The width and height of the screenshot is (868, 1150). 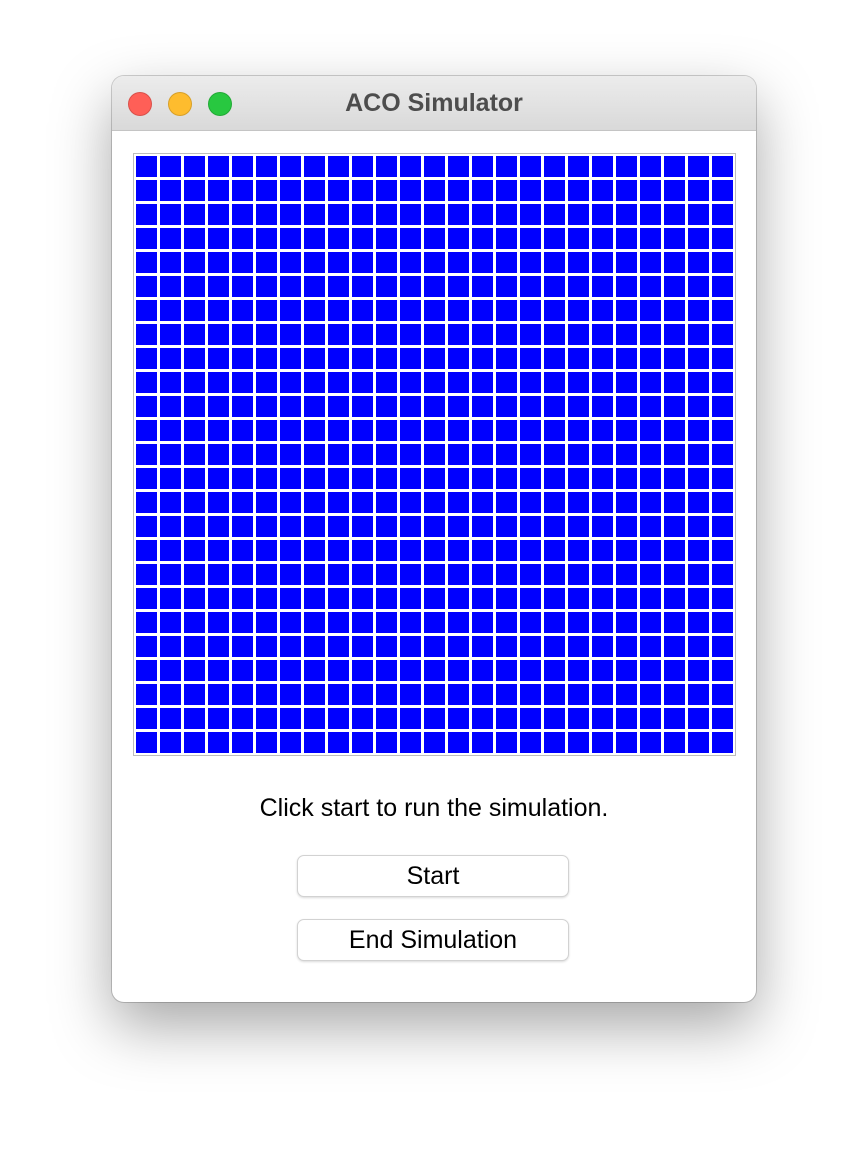 What do you see at coordinates (433, 940) in the screenshot?
I see `end-simulation-button: End Simulation` at bounding box center [433, 940].